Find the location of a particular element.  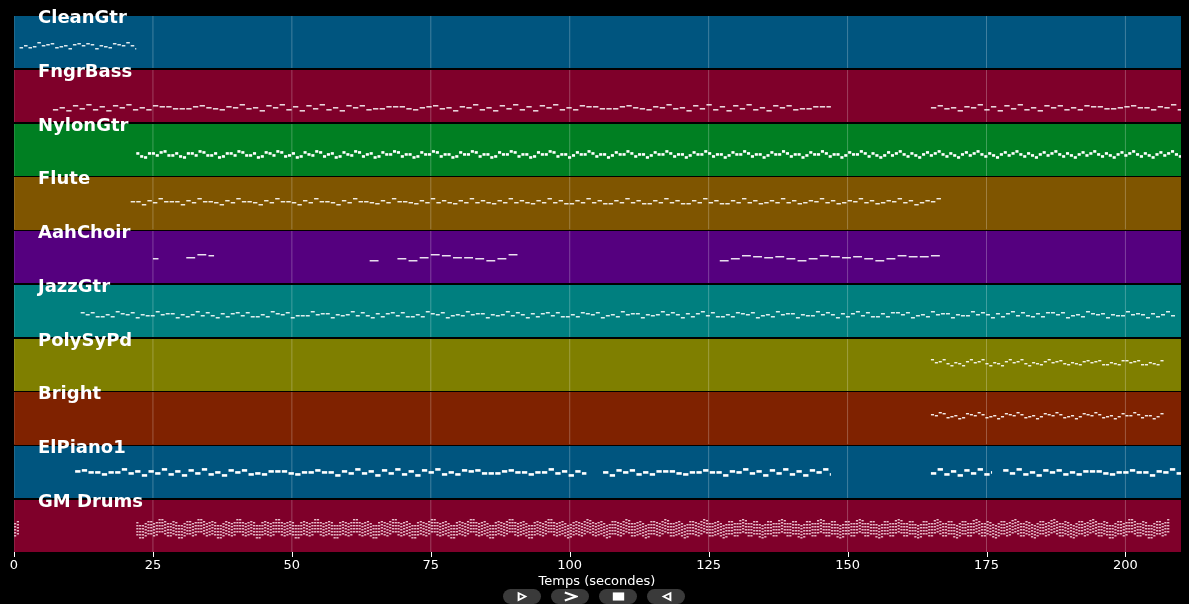

tick-label: 200 is located at coordinates (1125, 565).